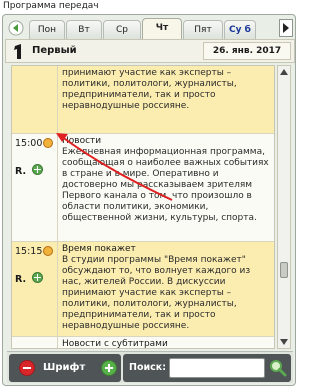 Image resolution: width=320 pixels, height=388 pixels. I want to click on schedule-scrollbar, so click(284, 207).